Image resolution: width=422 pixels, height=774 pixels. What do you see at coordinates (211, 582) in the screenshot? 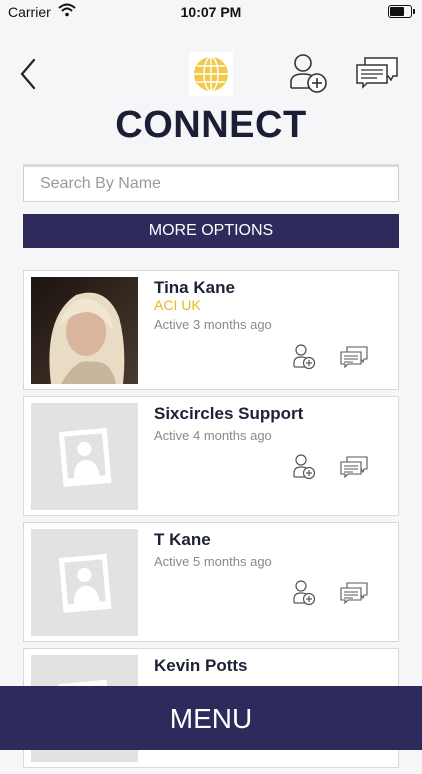
I see `contact-card: T Kane Active 5 months ago` at bounding box center [211, 582].